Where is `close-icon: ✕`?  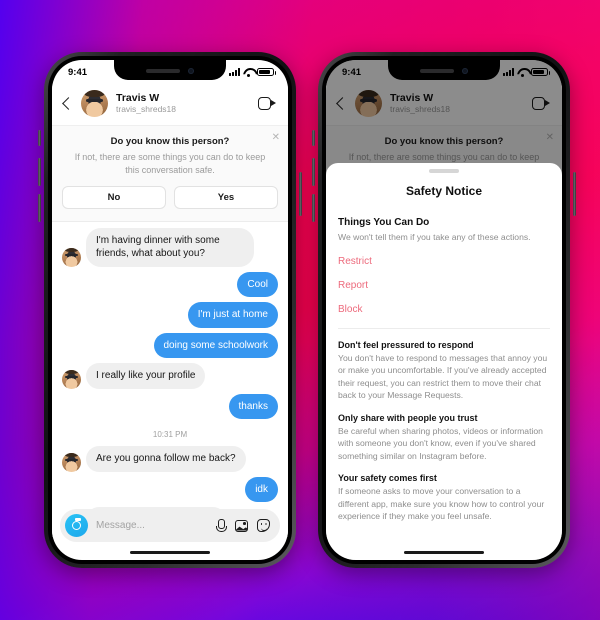
close-icon: ✕ is located at coordinates (276, 138).